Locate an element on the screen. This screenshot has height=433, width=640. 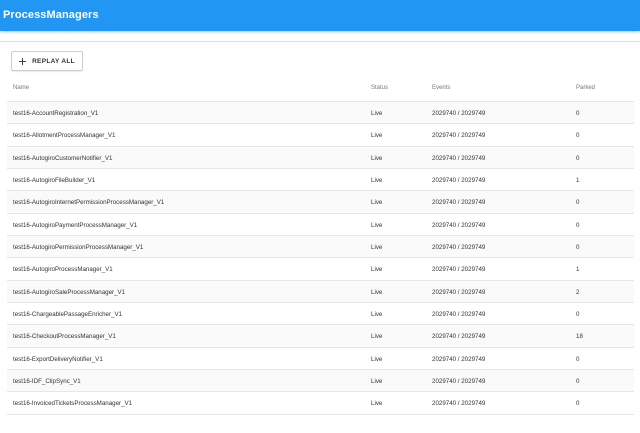
cell-name: test16-AutogiroCustomerNotifier_V1 is located at coordinates (62, 158).